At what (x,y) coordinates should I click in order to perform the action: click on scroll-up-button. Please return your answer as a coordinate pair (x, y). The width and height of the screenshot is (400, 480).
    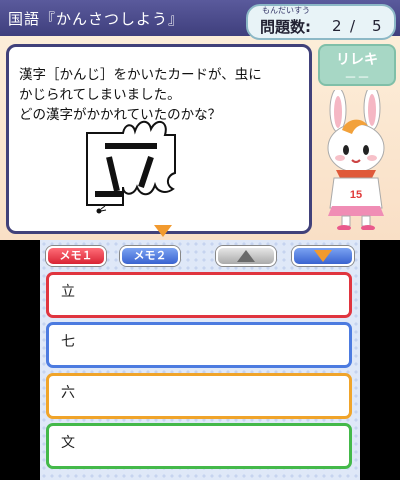
    Looking at the image, I should click on (246, 256).